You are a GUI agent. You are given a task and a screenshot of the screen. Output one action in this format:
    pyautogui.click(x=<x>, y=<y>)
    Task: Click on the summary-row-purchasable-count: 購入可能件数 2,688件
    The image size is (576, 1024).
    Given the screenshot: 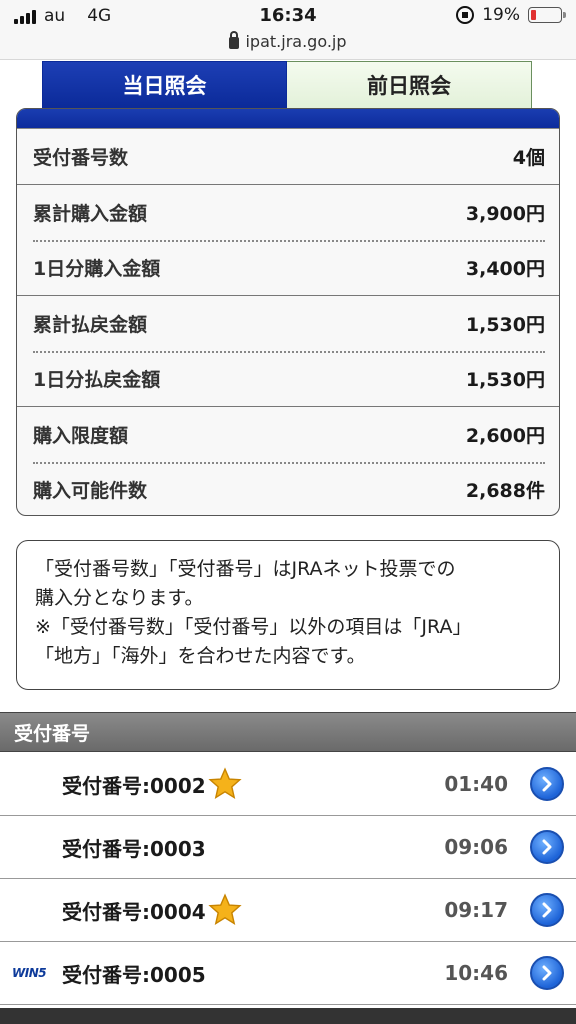 What is the action you would take?
    pyautogui.click(x=288, y=488)
    